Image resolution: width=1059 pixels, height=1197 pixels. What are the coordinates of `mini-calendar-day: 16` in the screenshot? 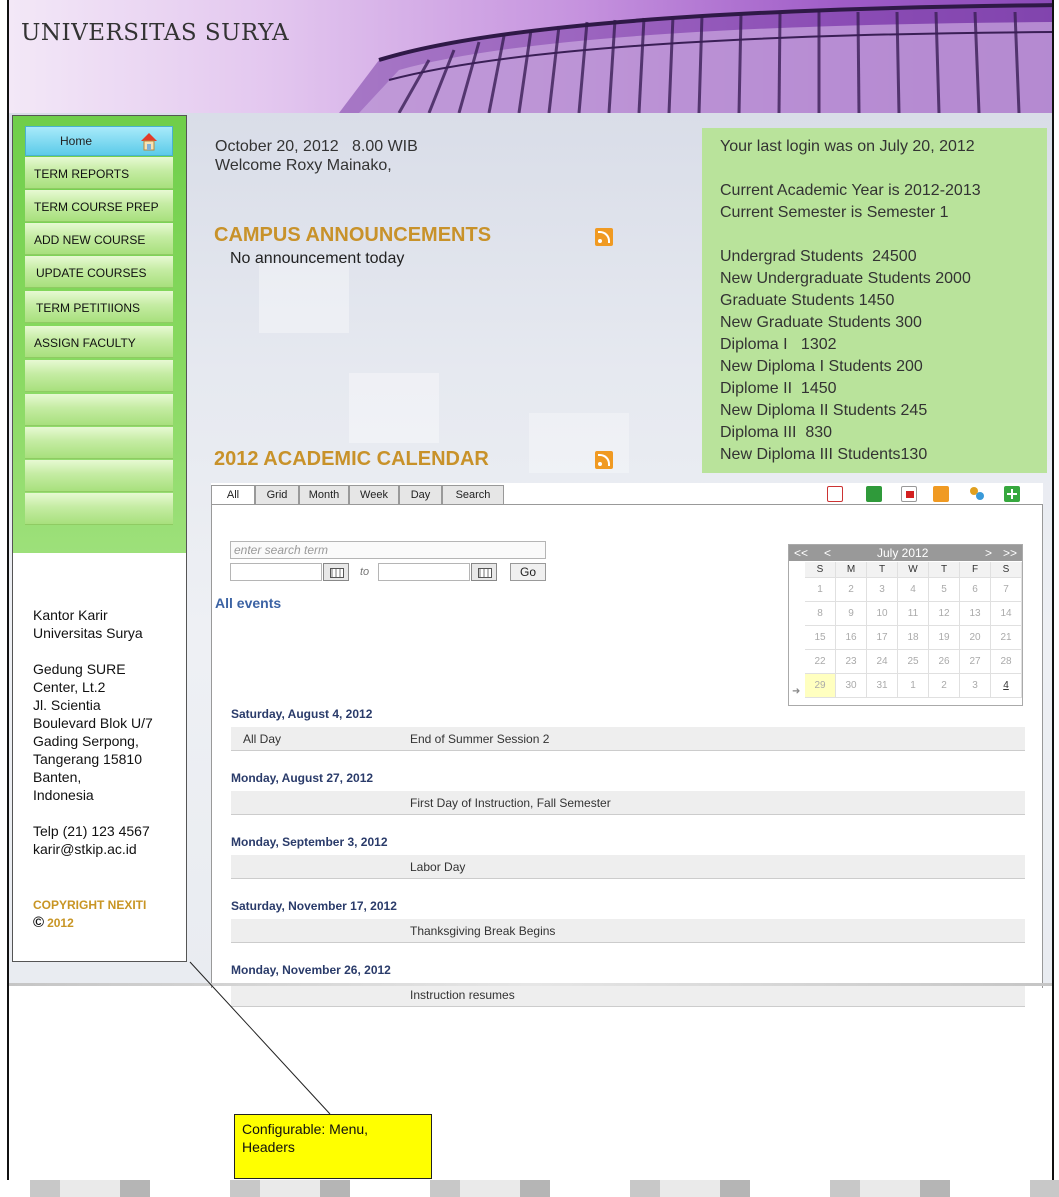 It's located at (851, 638).